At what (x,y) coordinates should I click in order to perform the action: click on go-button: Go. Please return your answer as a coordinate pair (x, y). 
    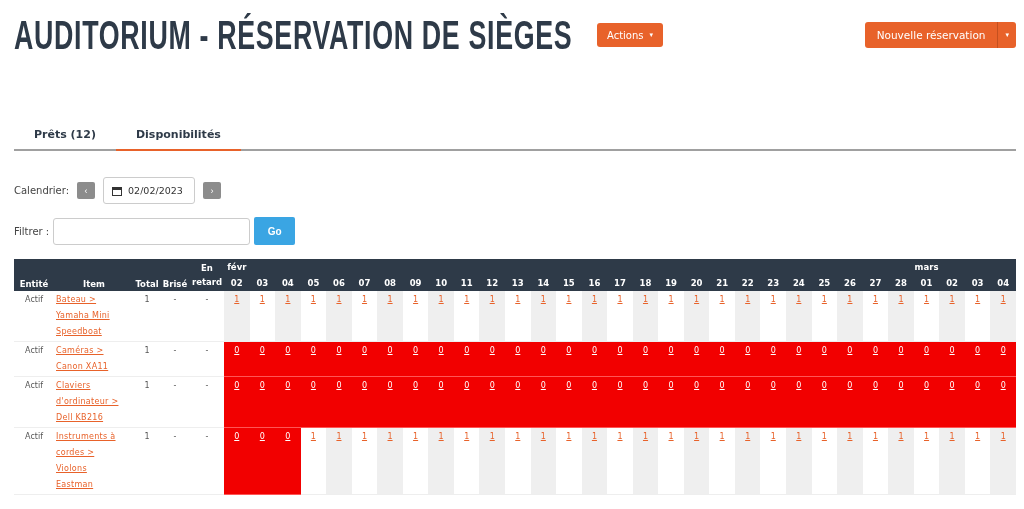
    Looking at the image, I should click on (275, 231).